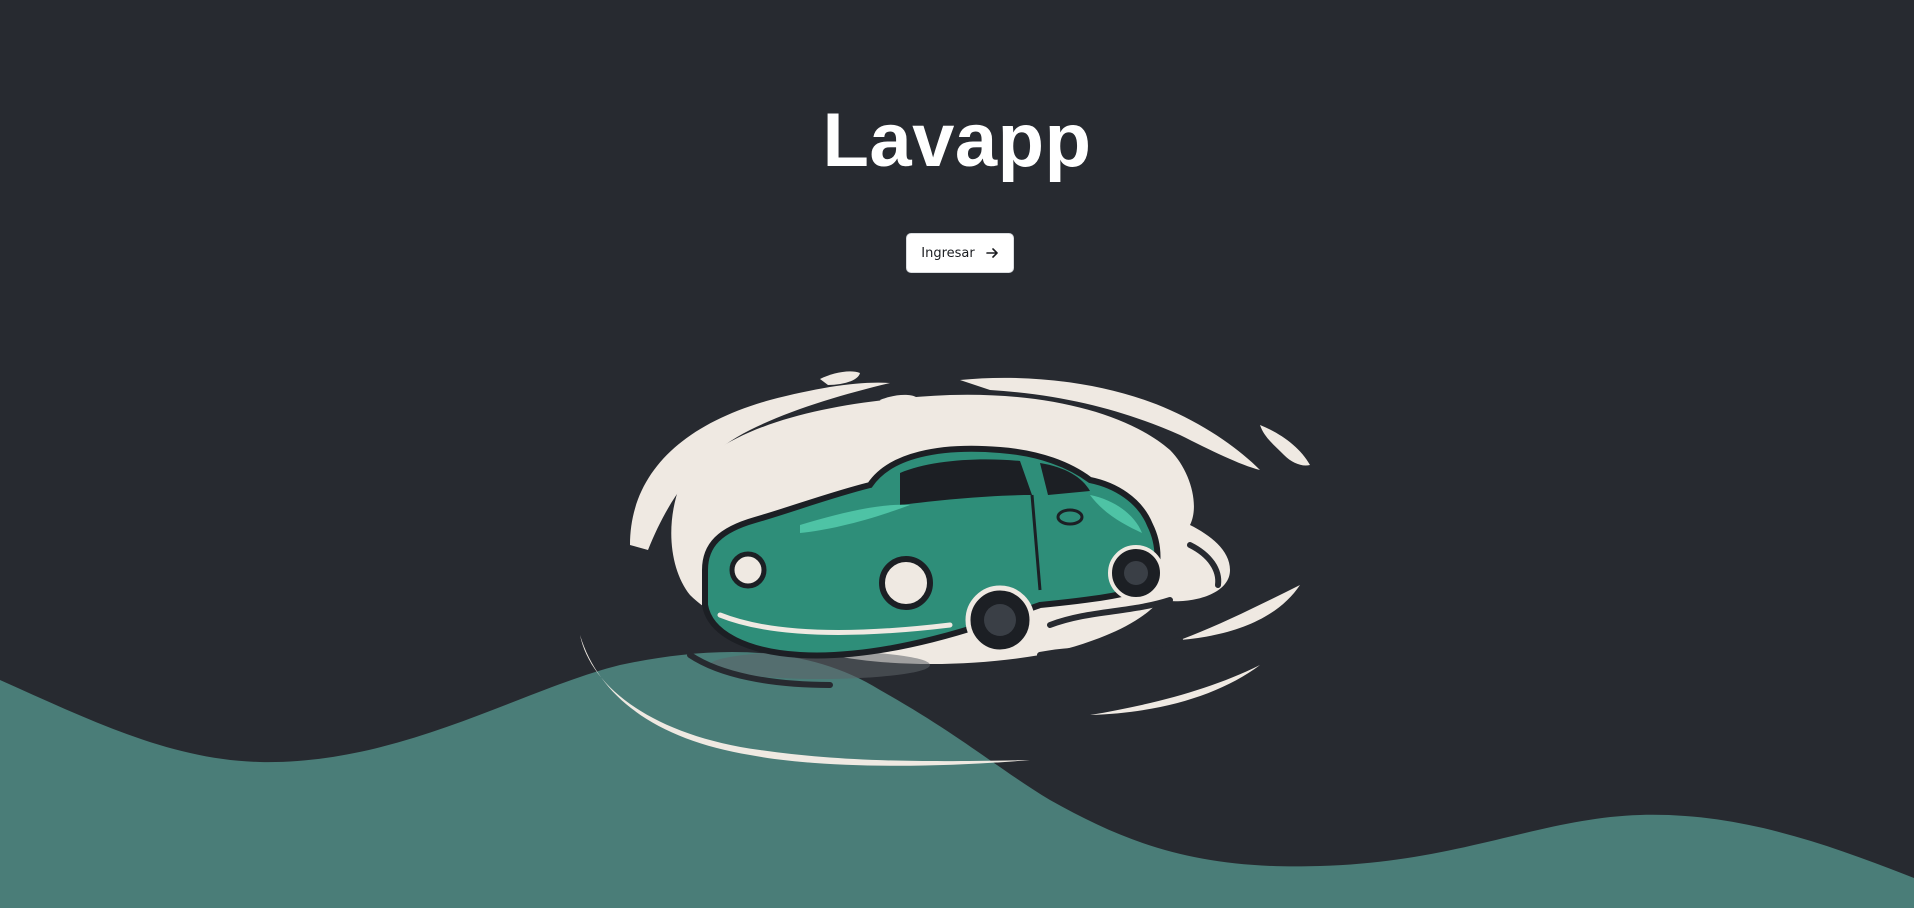 The height and width of the screenshot is (908, 1914). I want to click on login-button: Ingresar, so click(960, 253).